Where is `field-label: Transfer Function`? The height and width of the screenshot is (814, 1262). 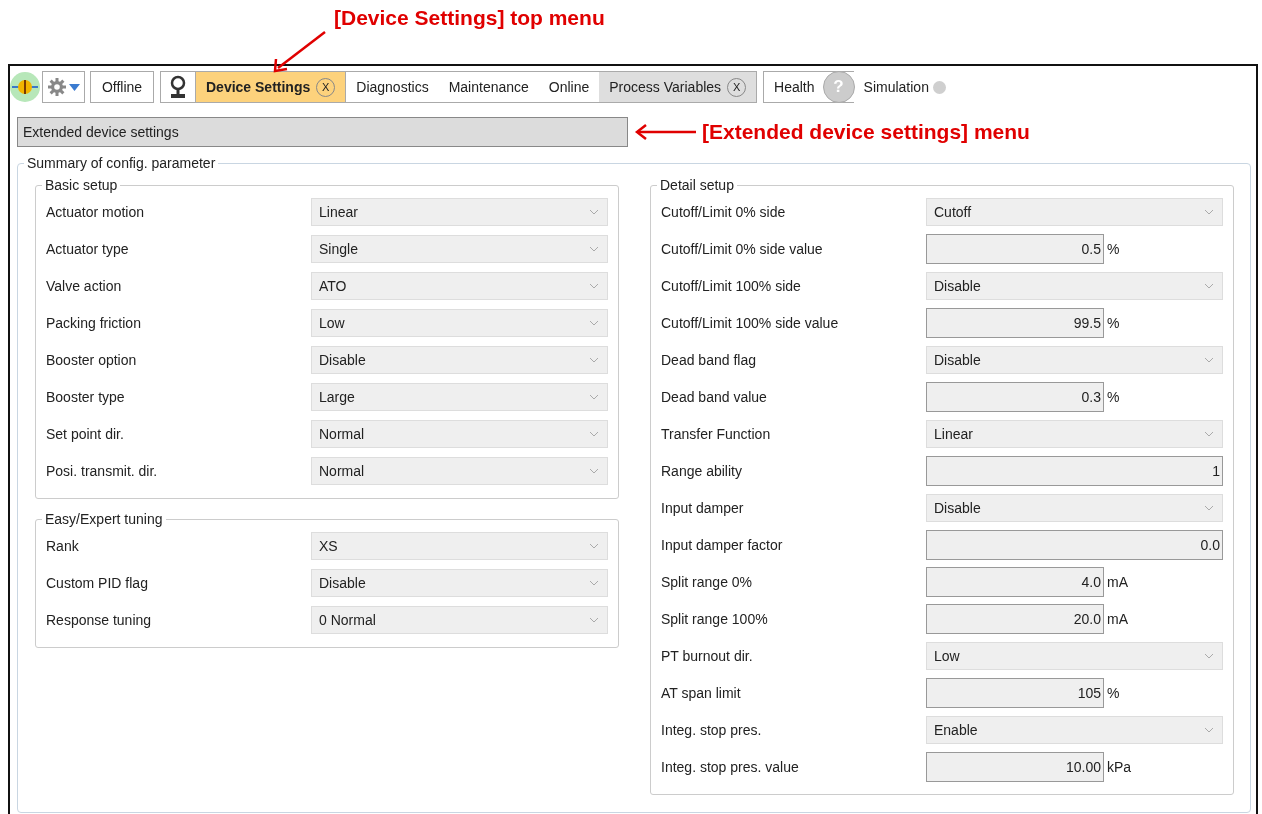
field-label: Transfer Function is located at coordinates (716, 434).